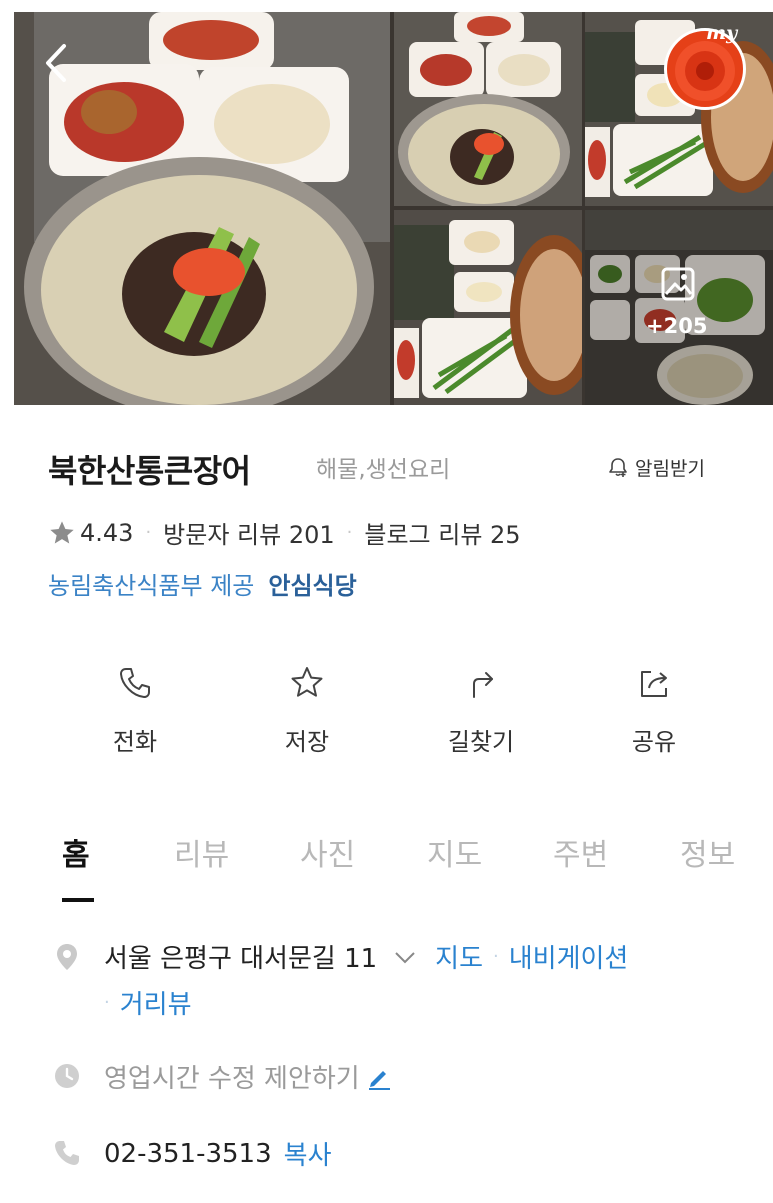 Image resolution: width=773 pixels, height=1203 pixels. What do you see at coordinates (201, 852) in the screenshot?
I see `tab-reviews: 리뷰` at bounding box center [201, 852].